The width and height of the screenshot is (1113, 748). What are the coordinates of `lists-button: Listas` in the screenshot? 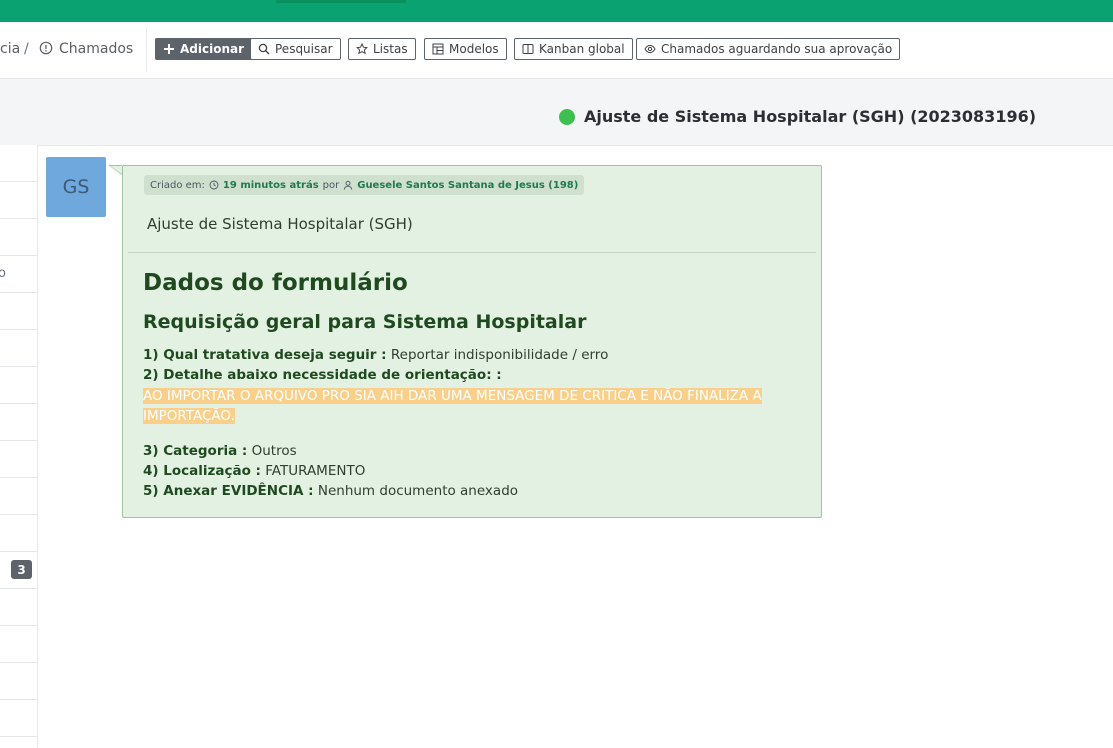 It's located at (382, 49).